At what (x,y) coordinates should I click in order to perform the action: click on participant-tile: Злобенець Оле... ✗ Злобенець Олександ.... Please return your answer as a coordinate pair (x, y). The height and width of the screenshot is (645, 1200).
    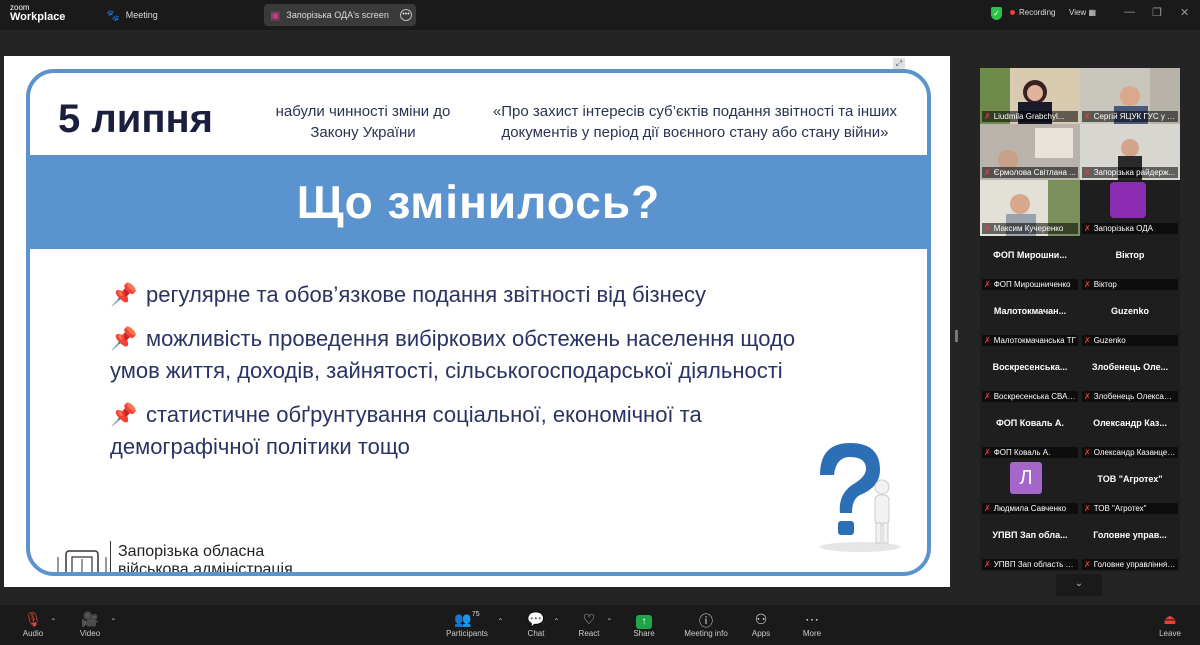
    Looking at the image, I should click on (1130, 376).